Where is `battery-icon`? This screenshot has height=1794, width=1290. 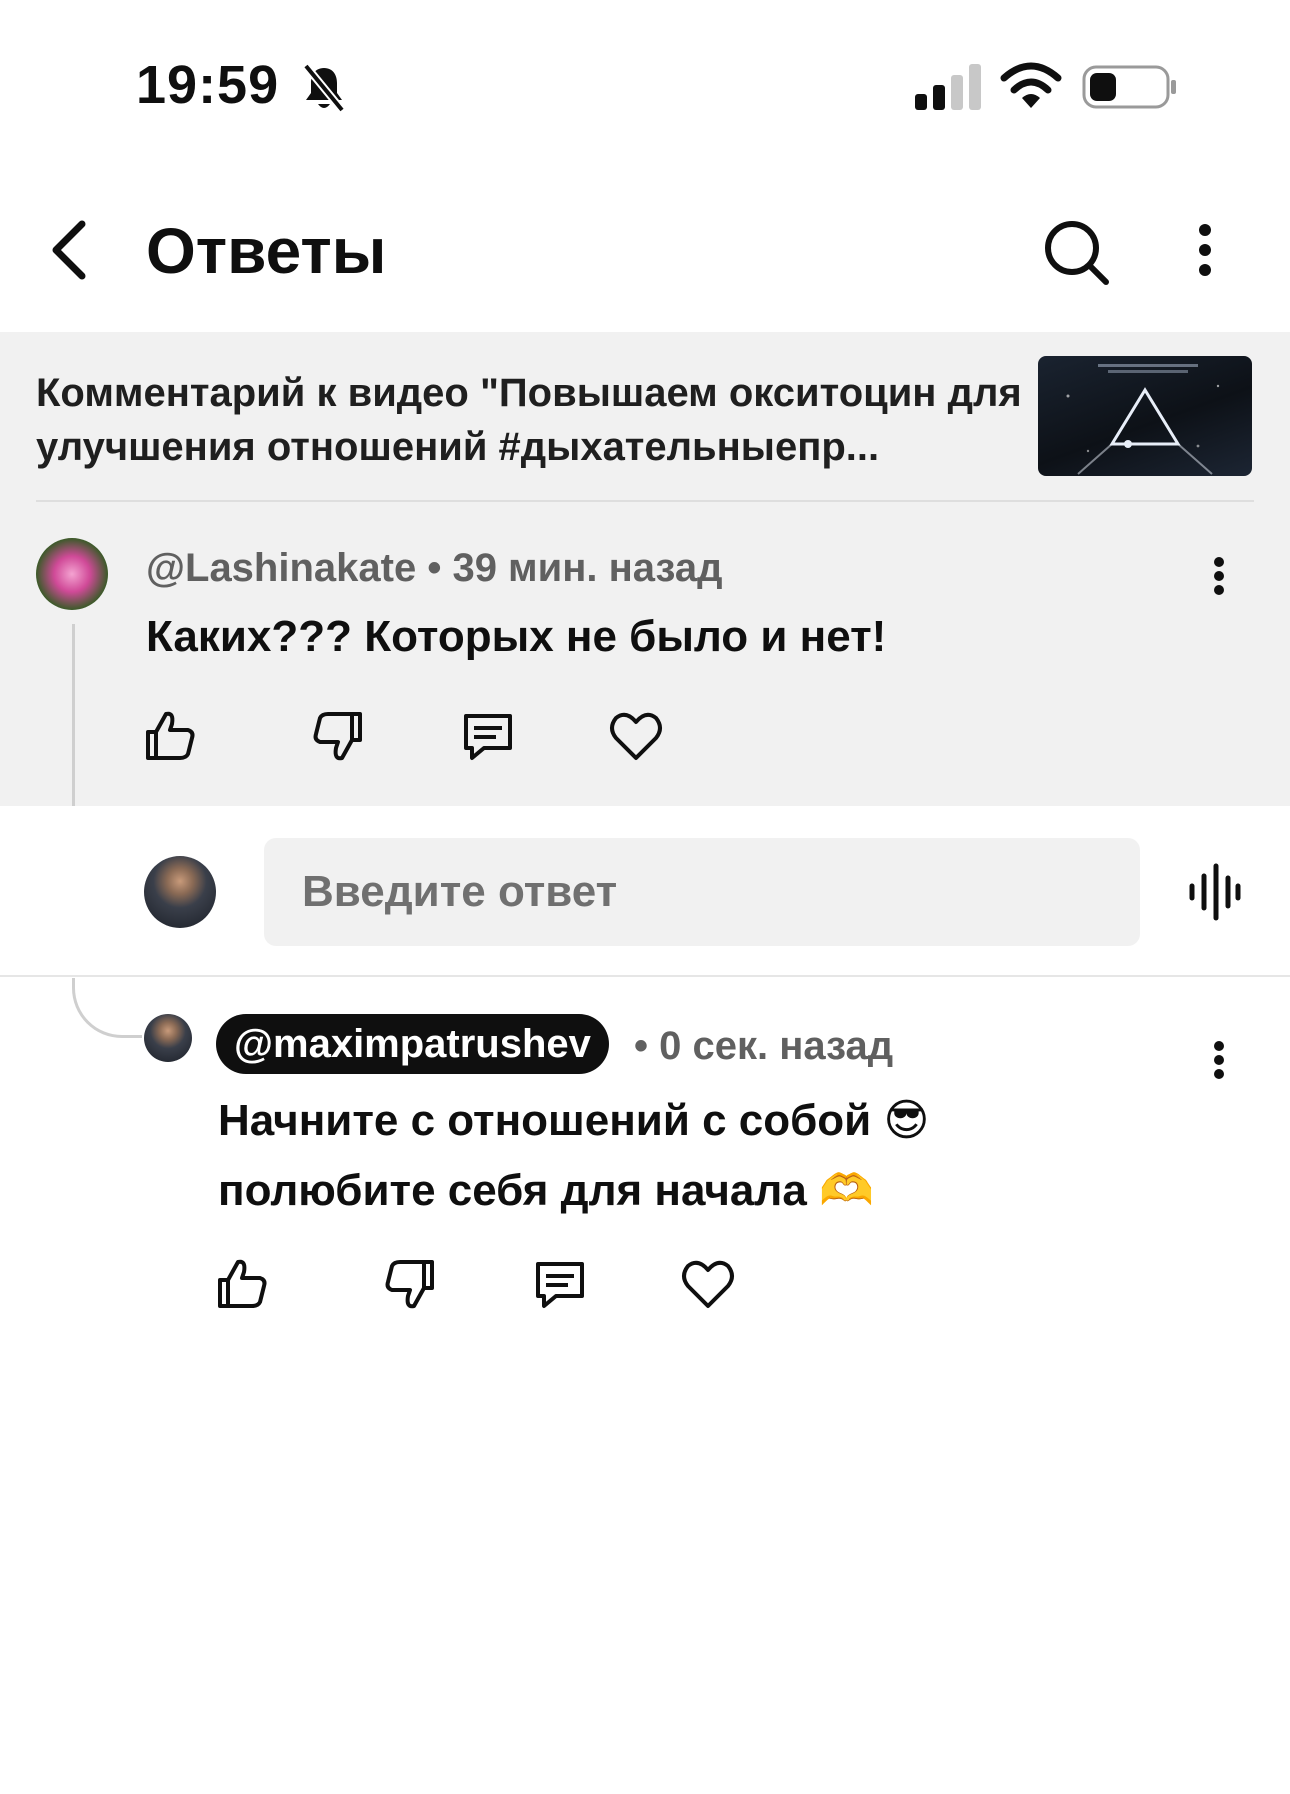 battery-icon is located at coordinates (1129, 87).